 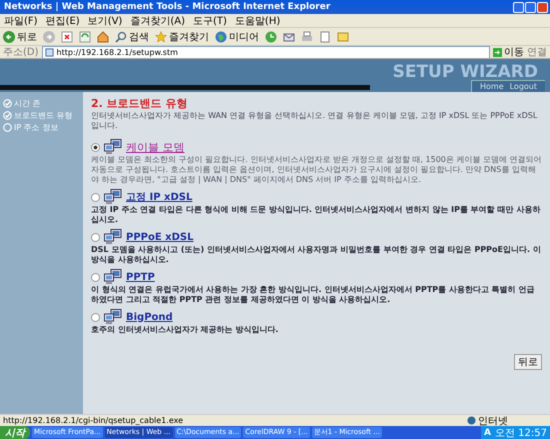 I want to click on links-label: 연결, so click(x=537, y=52).